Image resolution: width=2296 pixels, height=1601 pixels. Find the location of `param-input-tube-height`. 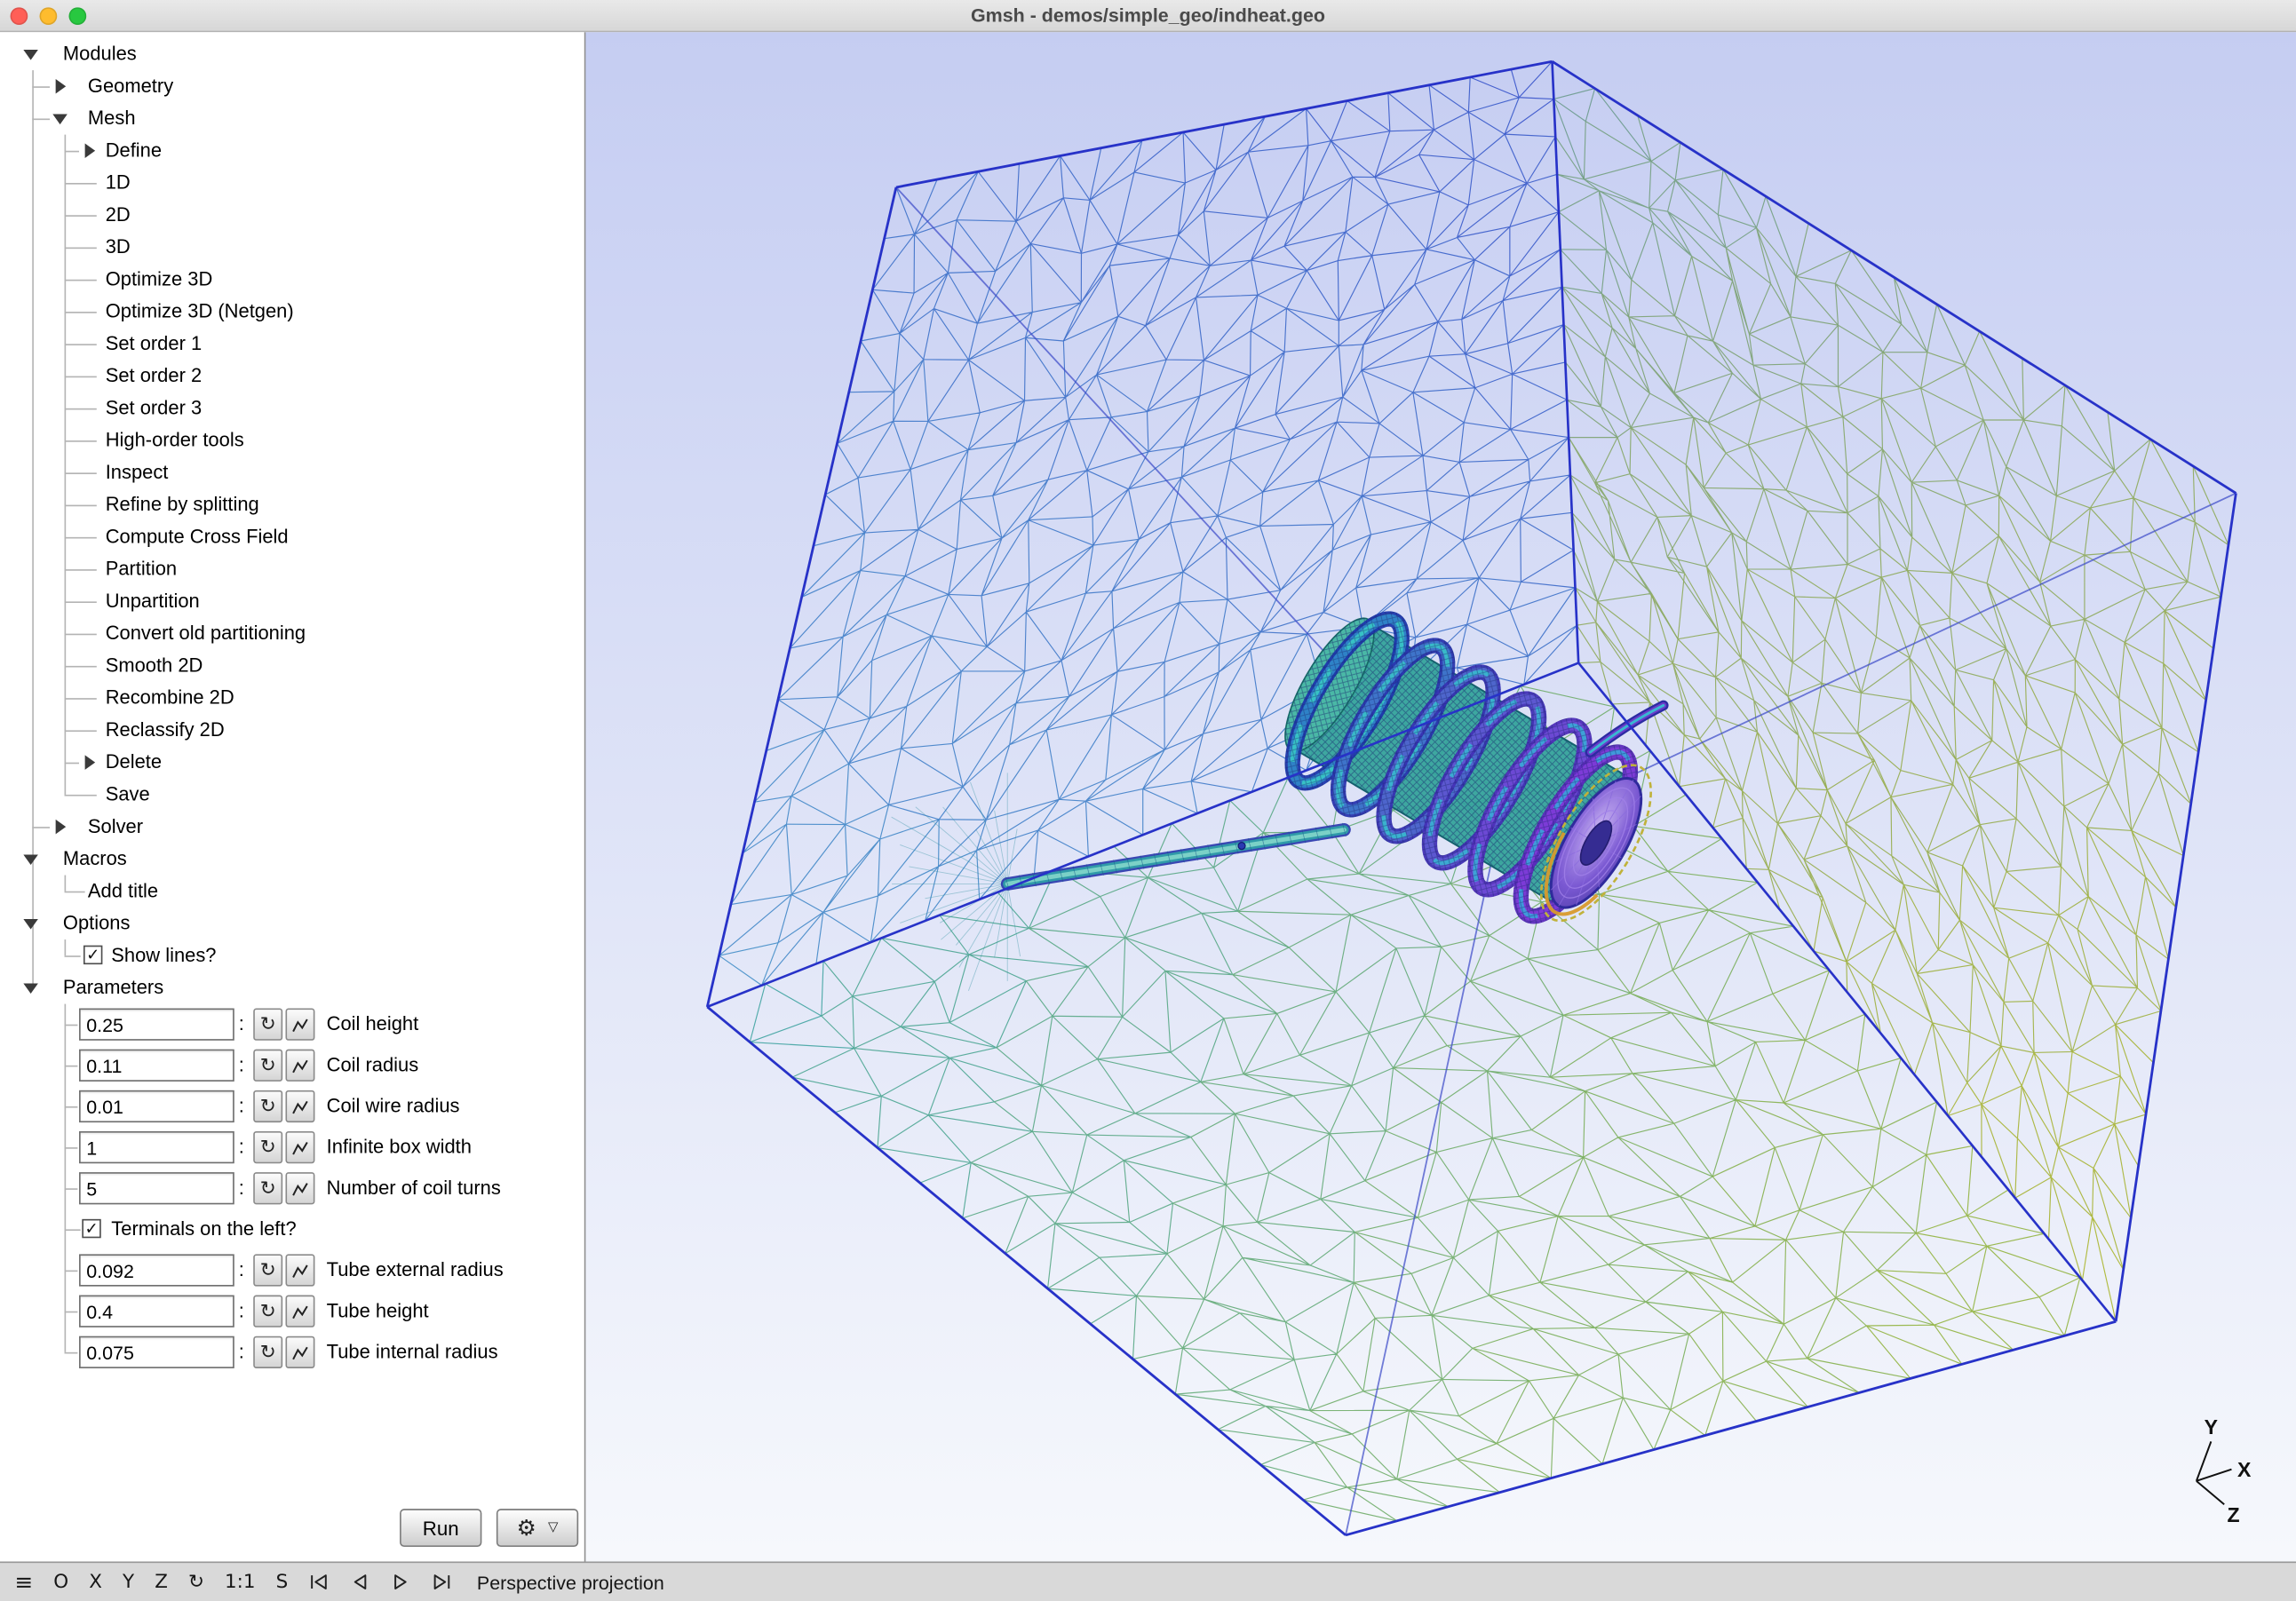

param-input-tube-height is located at coordinates (156, 1311).